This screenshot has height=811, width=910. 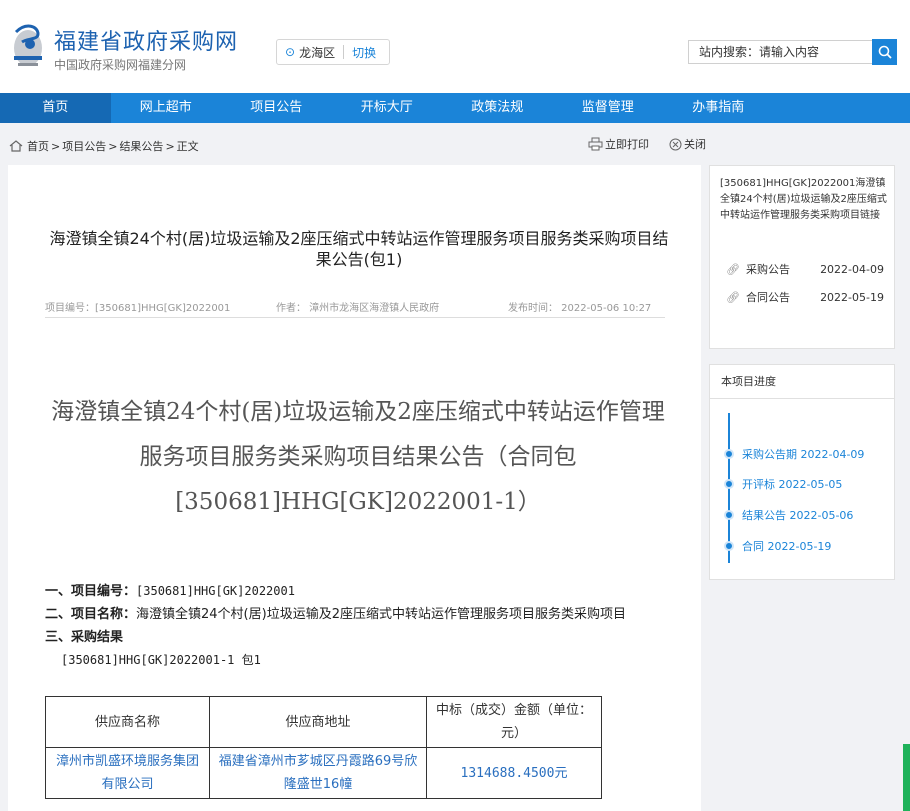 What do you see at coordinates (381, 614) in the screenshot?
I see `project-name-value: 海澄镇全镇24个村(居)垃圾运输及2座压缩式中转站运作管理服务项目服务类采购项目` at bounding box center [381, 614].